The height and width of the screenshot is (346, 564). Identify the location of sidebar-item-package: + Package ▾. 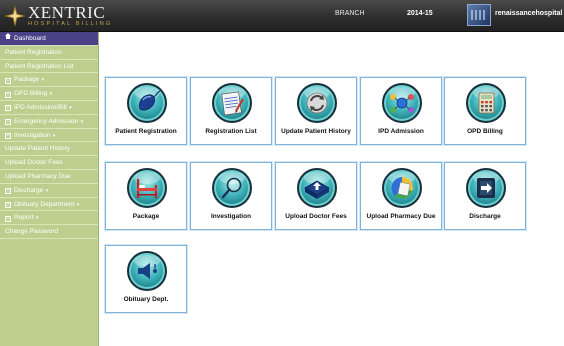
(49, 80).